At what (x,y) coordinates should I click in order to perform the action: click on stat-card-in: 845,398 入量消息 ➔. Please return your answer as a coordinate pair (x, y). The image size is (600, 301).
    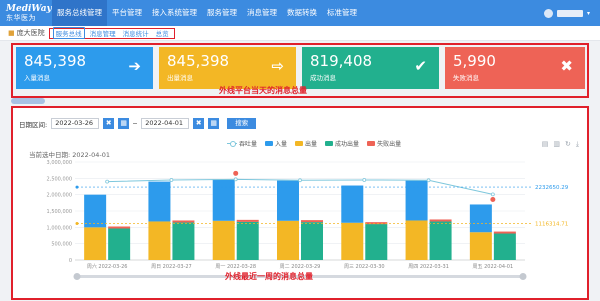
    Looking at the image, I should click on (84, 68).